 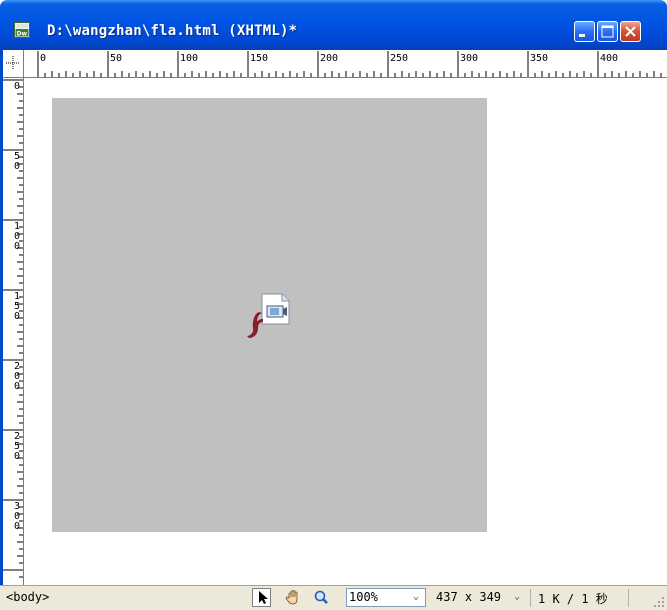 I want to click on ruler-origin-icon, so click(x=13, y=63).